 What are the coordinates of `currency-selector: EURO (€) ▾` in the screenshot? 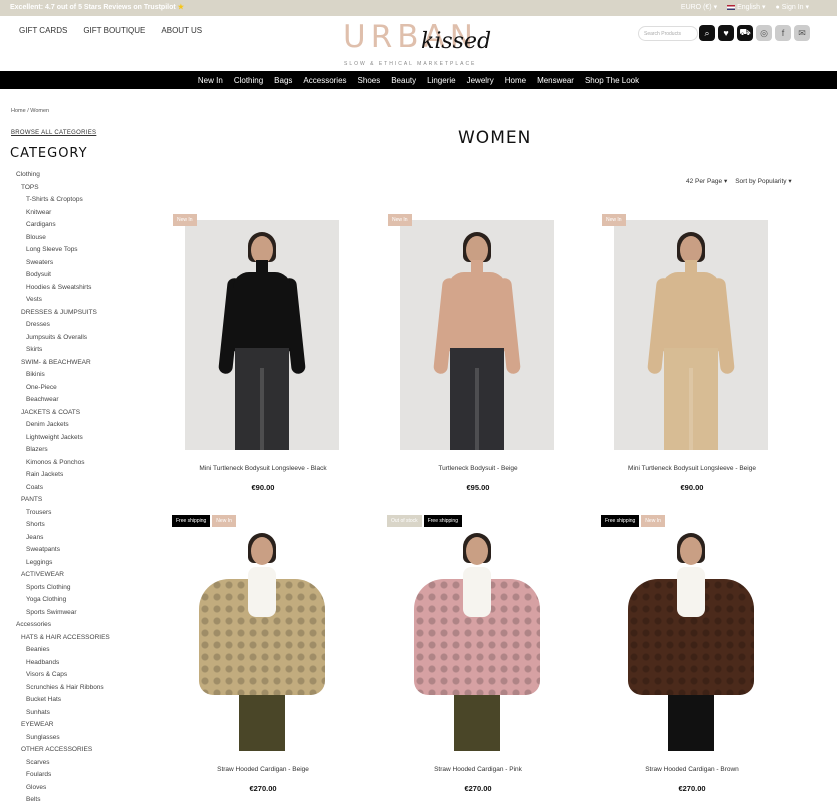 It's located at (699, 7).